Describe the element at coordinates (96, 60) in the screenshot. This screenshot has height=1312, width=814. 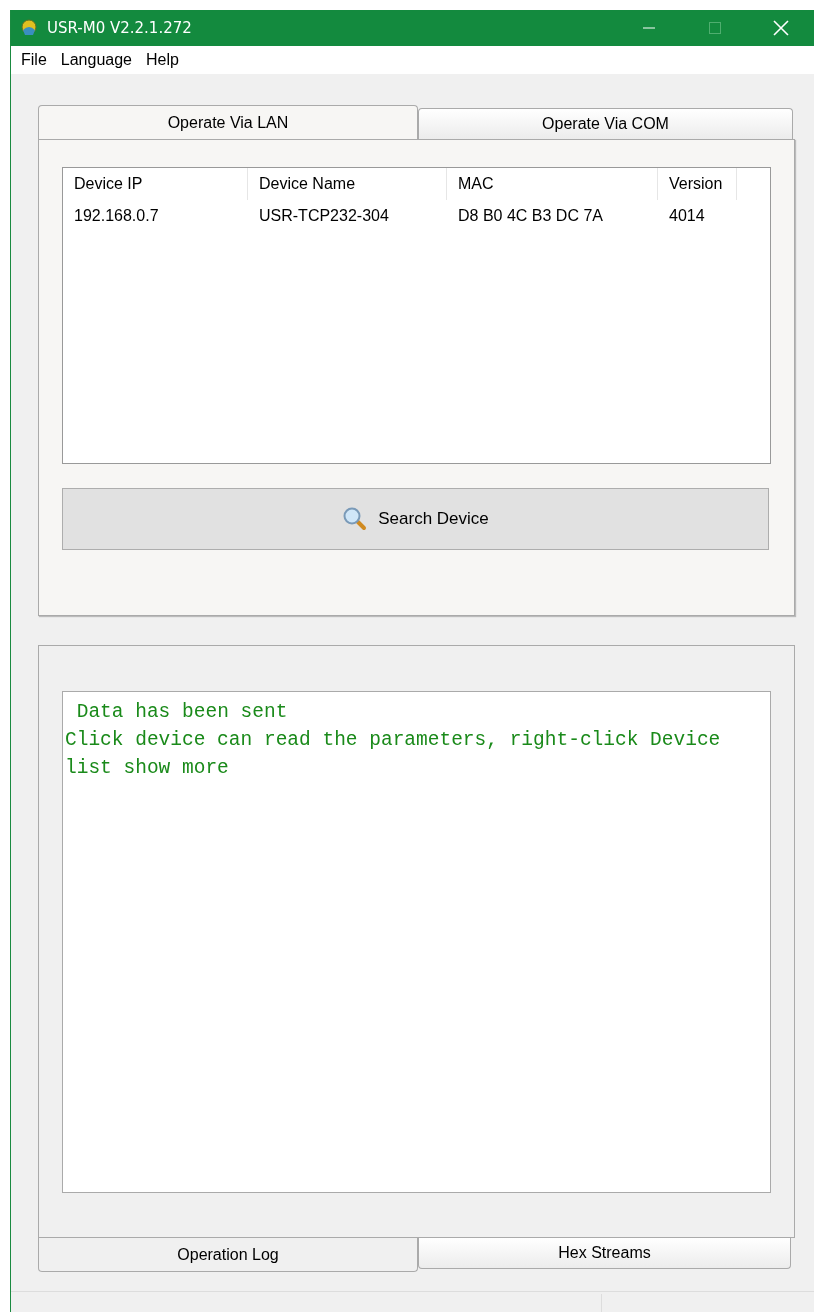
I see `menu-item: Language` at that location.